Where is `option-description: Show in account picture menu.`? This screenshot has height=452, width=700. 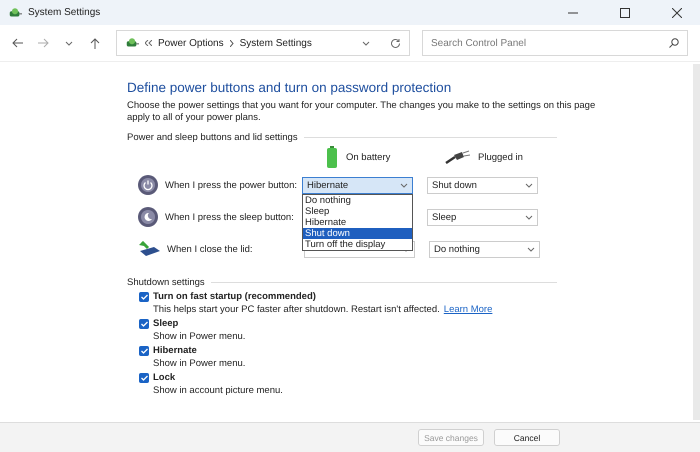
option-description: Show in account picture menu. is located at coordinates (218, 390).